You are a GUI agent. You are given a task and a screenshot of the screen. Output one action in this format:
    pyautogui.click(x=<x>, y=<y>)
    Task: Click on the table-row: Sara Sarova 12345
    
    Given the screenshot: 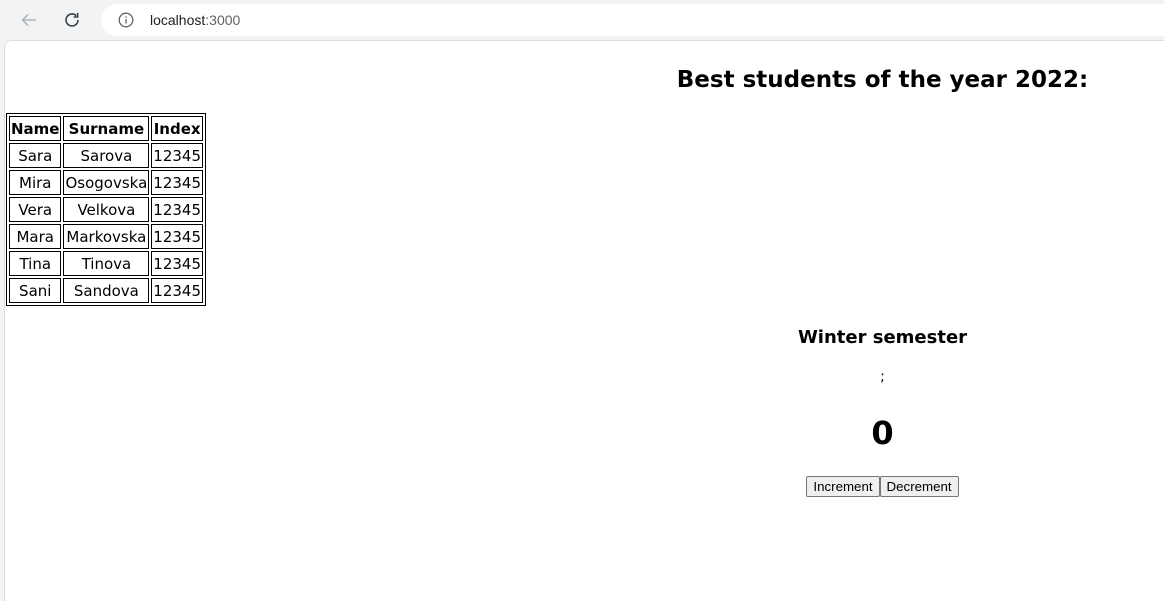 What is the action you would take?
    pyautogui.click(x=106, y=155)
    